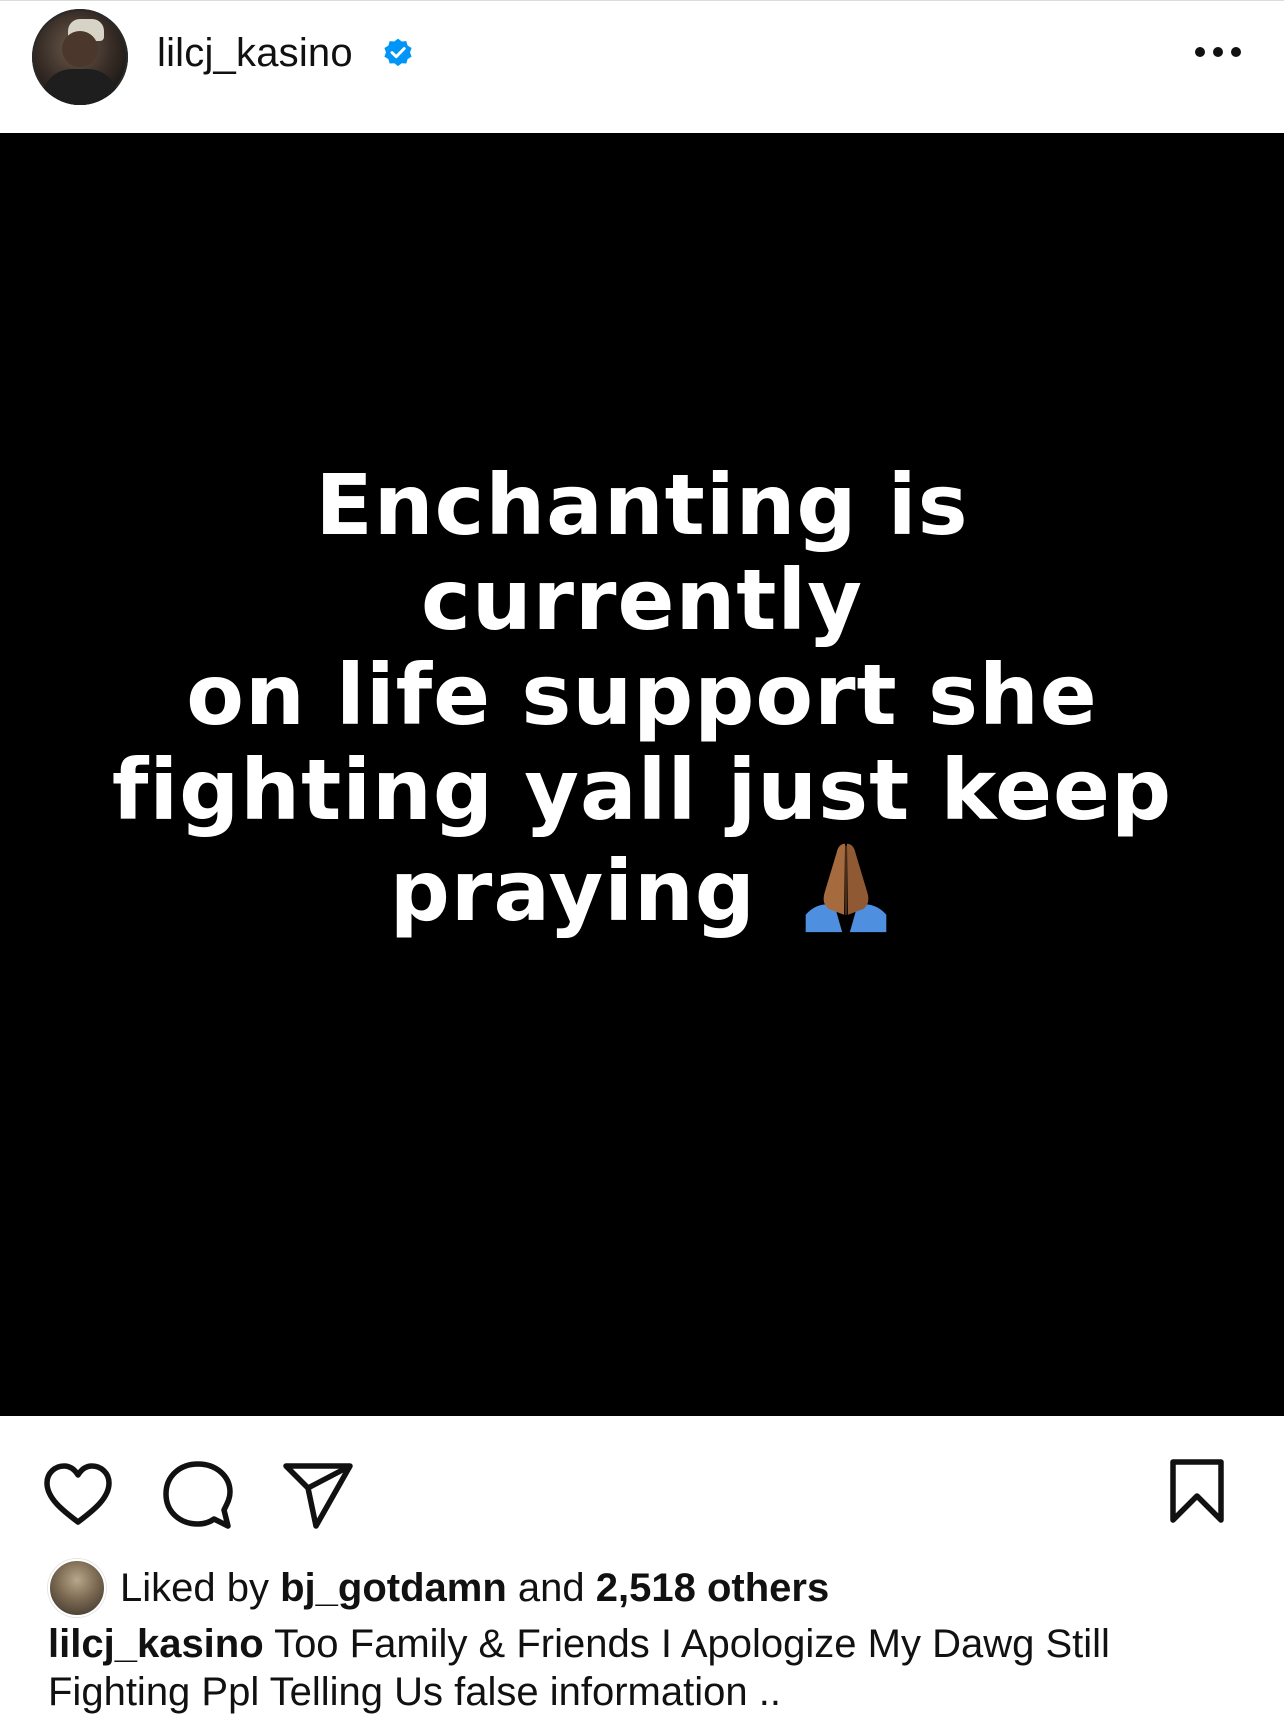 This screenshot has height=1727, width=1284. Describe the element at coordinates (642, 552) in the screenshot. I see `post-text-line: Enchanting is currently` at that location.